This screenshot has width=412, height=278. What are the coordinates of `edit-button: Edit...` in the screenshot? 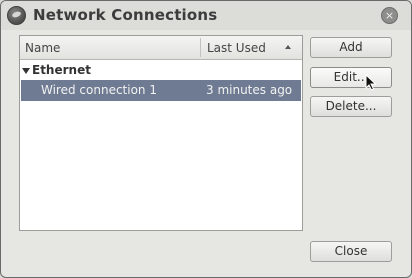 It's located at (351, 77).